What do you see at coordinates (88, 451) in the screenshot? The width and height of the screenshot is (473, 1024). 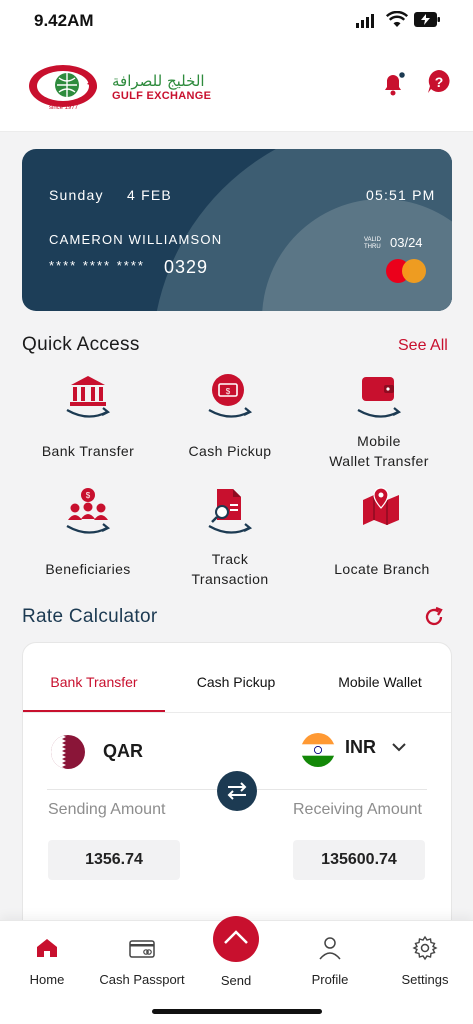 I see `quick-bank-transfer-label: Bank Transfer` at bounding box center [88, 451].